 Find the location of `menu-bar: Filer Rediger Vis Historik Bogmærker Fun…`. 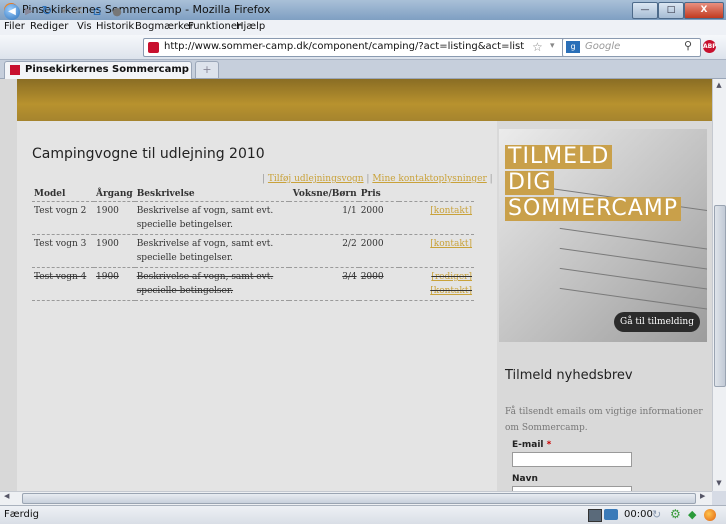

menu-bar: Filer Rediger Vis Historik Bogmærker Fun… is located at coordinates (363, 27).